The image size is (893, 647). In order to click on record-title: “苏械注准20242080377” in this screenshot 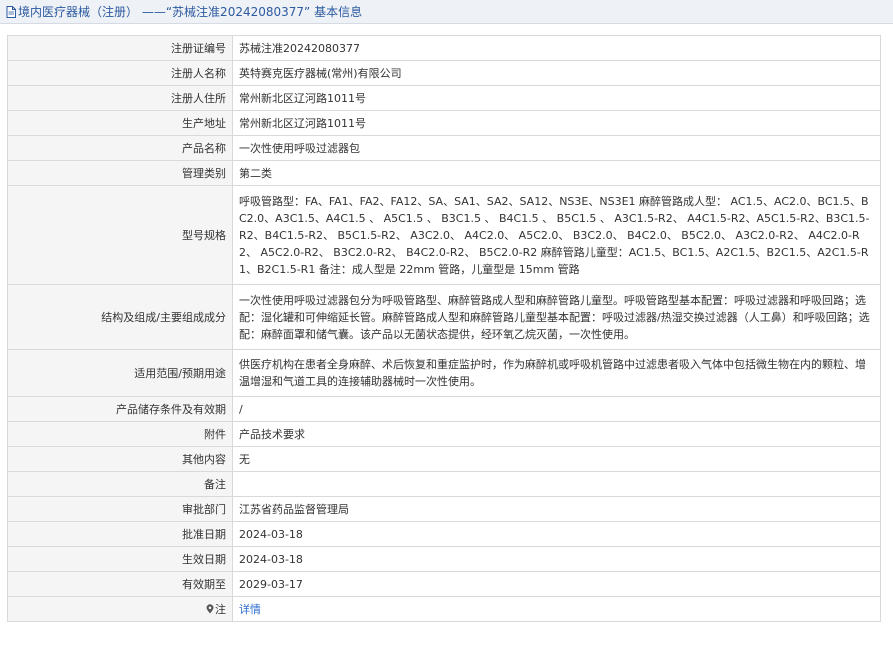, I will do `click(238, 12)`.